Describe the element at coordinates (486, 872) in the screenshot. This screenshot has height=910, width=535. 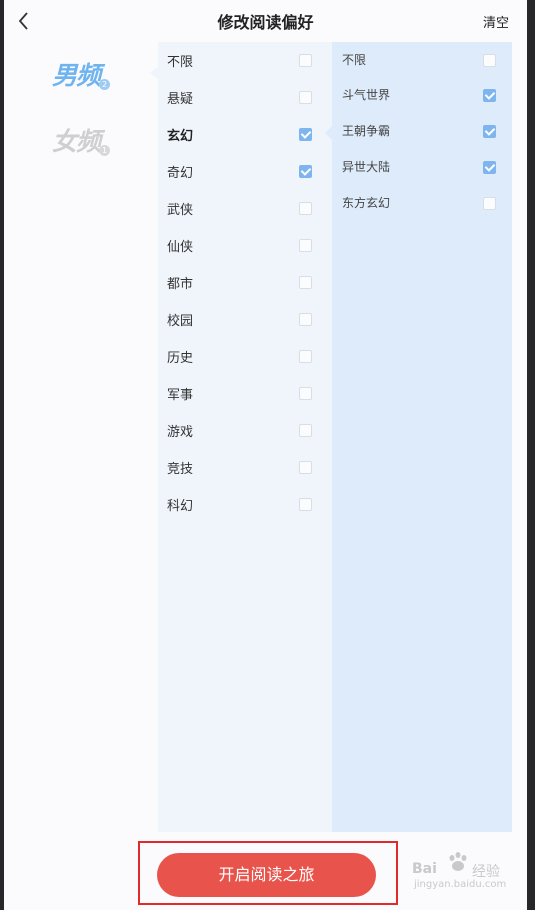
I see `watermark-suffix: 经验` at that location.